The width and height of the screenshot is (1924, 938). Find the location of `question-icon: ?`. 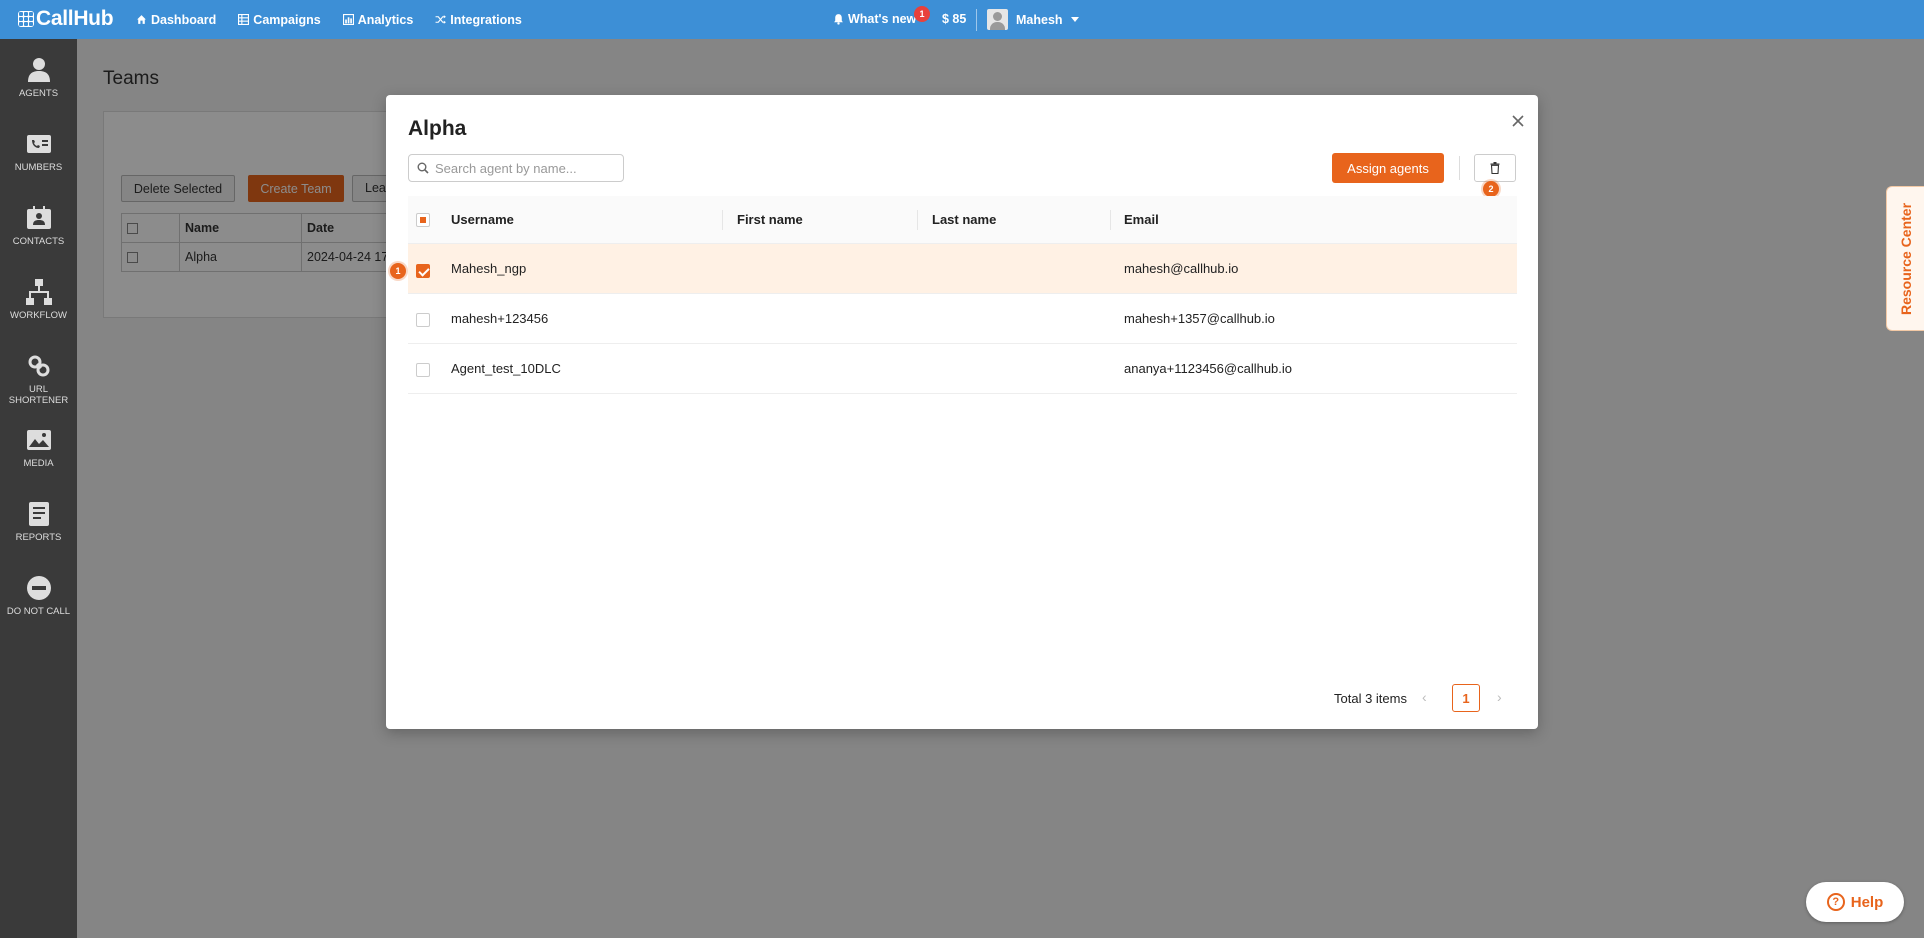

question-icon: ? is located at coordinates (1835, 902).